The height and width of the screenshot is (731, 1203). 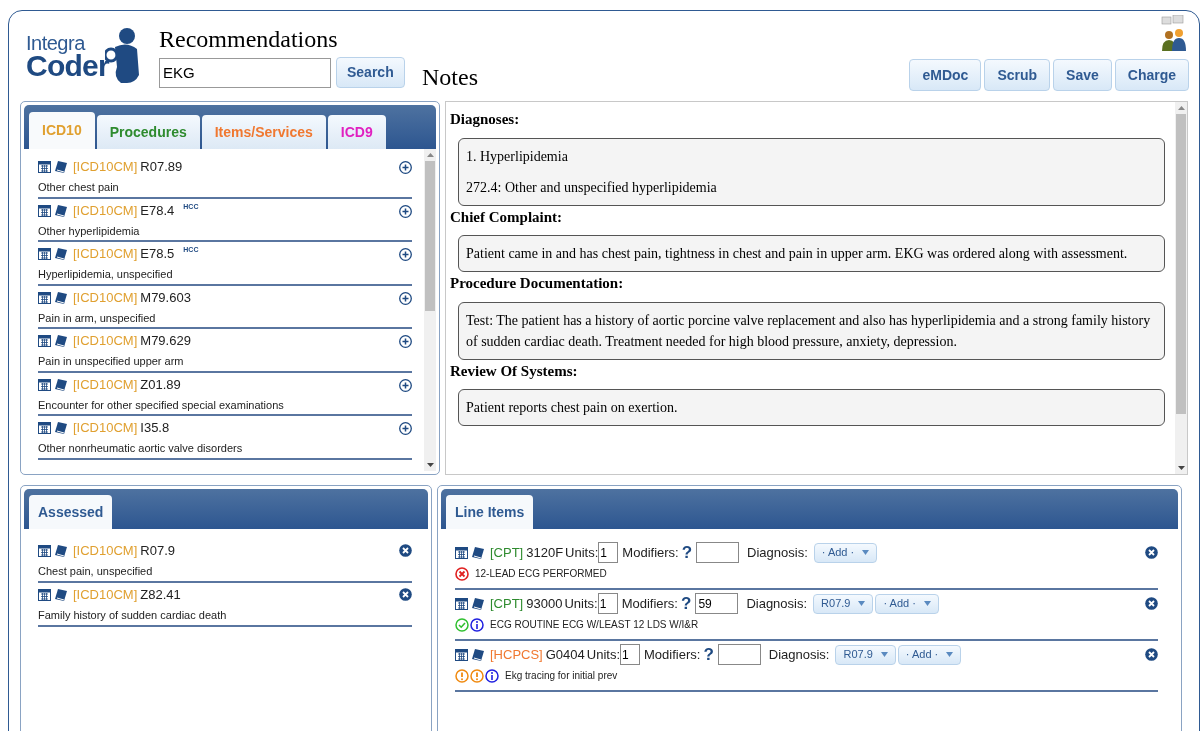 I want to click on toolbar-button: Charge, so click(x=1151, y=75).